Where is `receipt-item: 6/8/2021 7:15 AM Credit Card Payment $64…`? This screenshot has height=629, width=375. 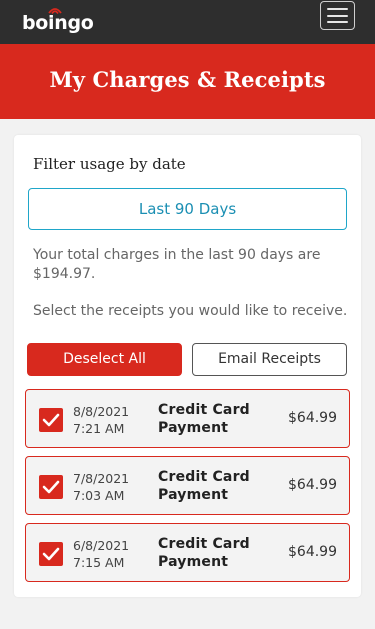 receipt-item: 6/8/2021 7:15 AM Credit Card Payment $64… is located at coordinates (187, 552).